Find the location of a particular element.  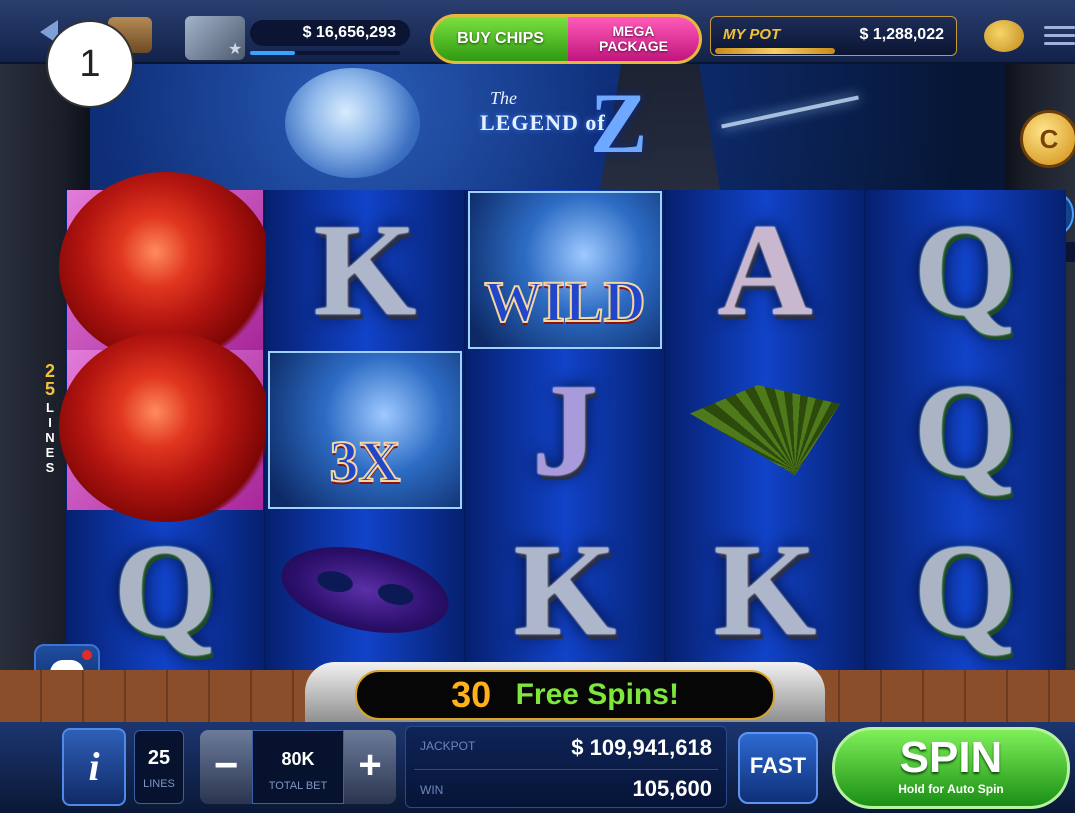

coins-strip is located at coordinates (775, 51).